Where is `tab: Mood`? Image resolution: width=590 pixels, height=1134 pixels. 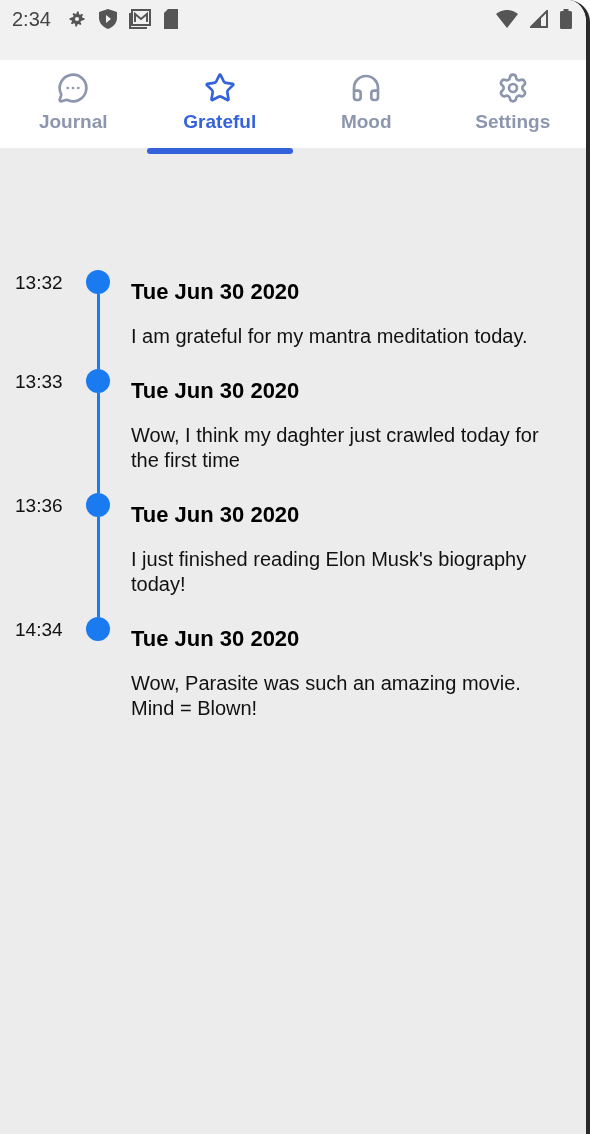
tab: Mood is located at coordinates (366, 107).